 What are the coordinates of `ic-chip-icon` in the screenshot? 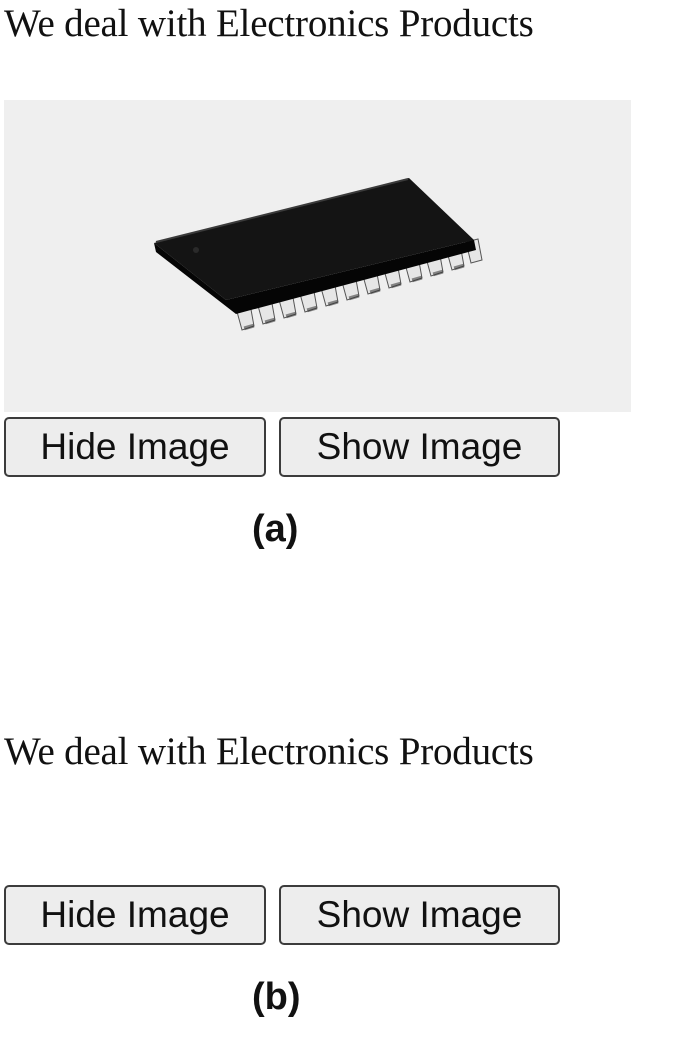 It's located at (318, 254).